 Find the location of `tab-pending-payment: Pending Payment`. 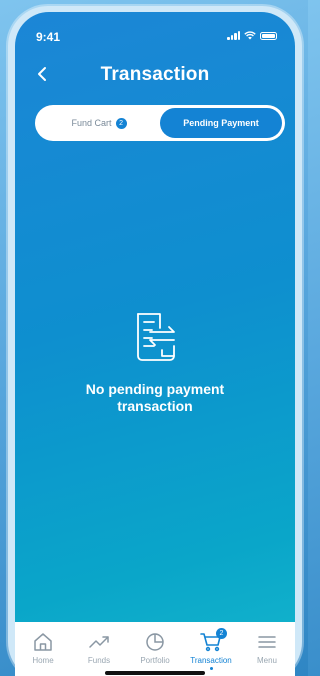

tab-pending-payment: Pending Payment is located at coordinates (221, 123).